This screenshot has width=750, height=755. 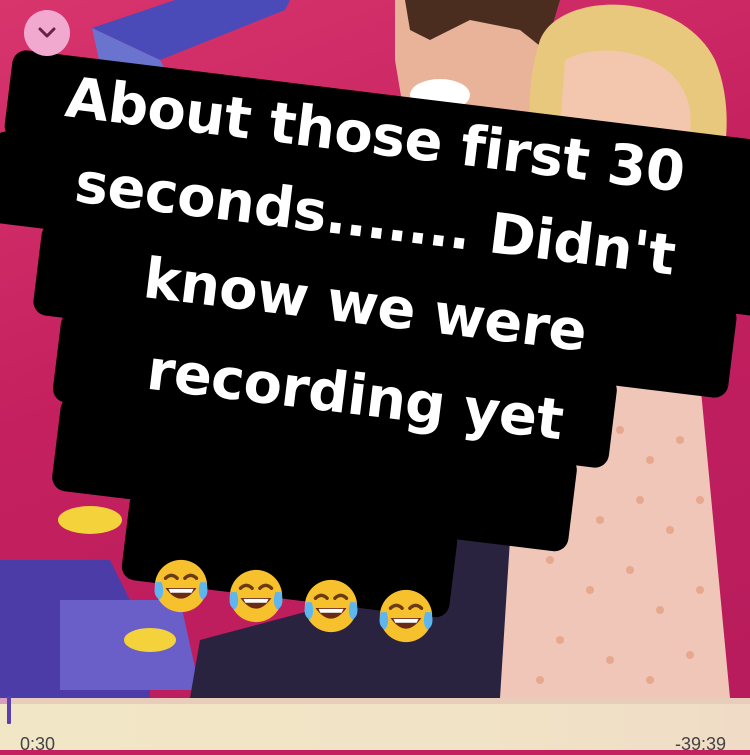 What do you see at coordinates (700, 744) in the screenshot?
I see `remaining-time: -39:39` at bounding box center [700, 744].